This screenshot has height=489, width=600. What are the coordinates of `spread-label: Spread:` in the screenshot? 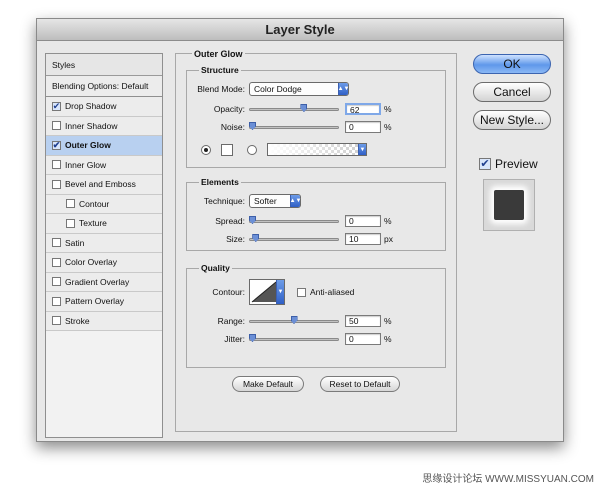 It's located at (230, 221).